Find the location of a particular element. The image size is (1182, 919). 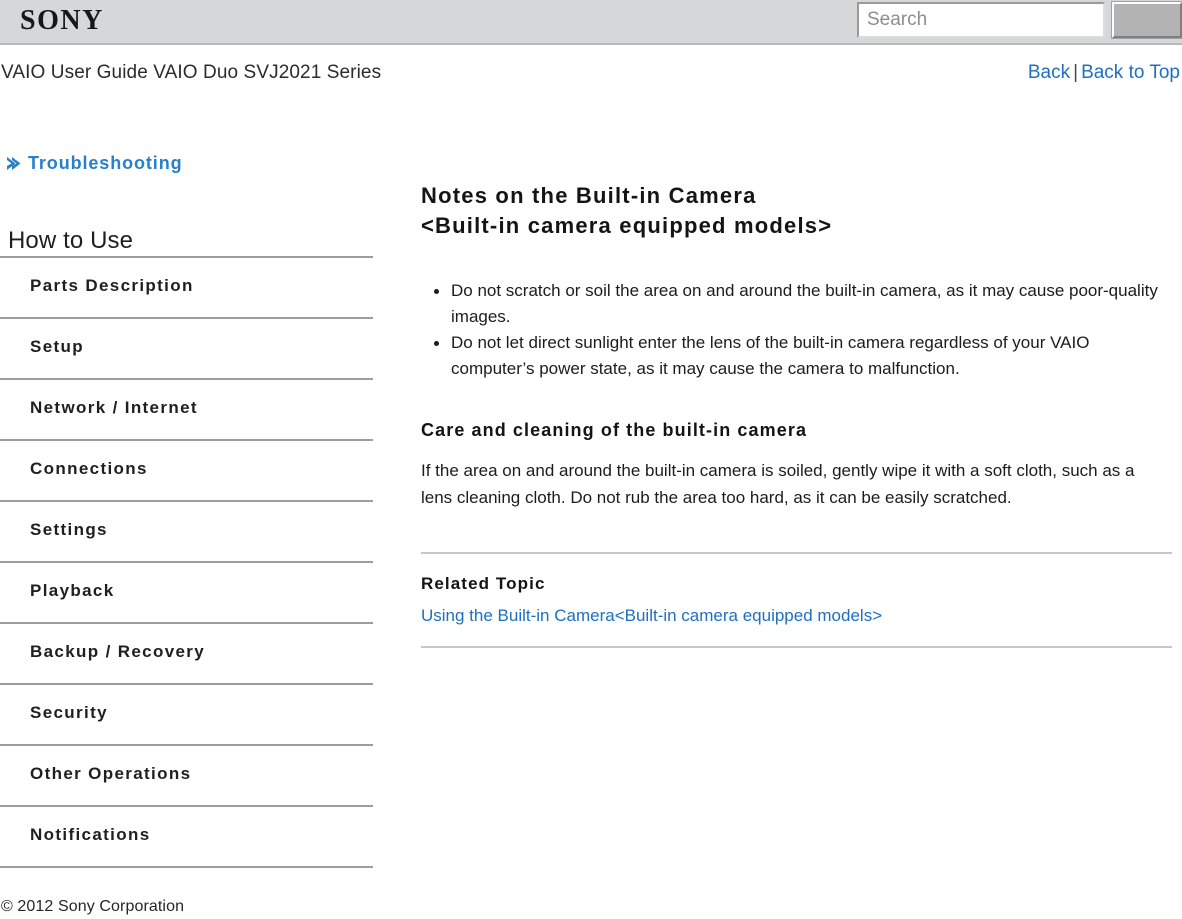

list-item: Backup / Recovery is located at coordinates (186, 652).